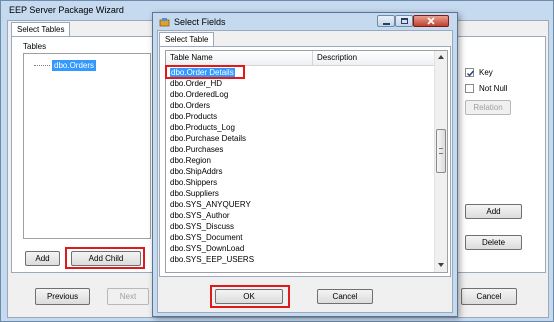  I want to click on table-row-name: dbo.SYS_Document, so click(206, 237).